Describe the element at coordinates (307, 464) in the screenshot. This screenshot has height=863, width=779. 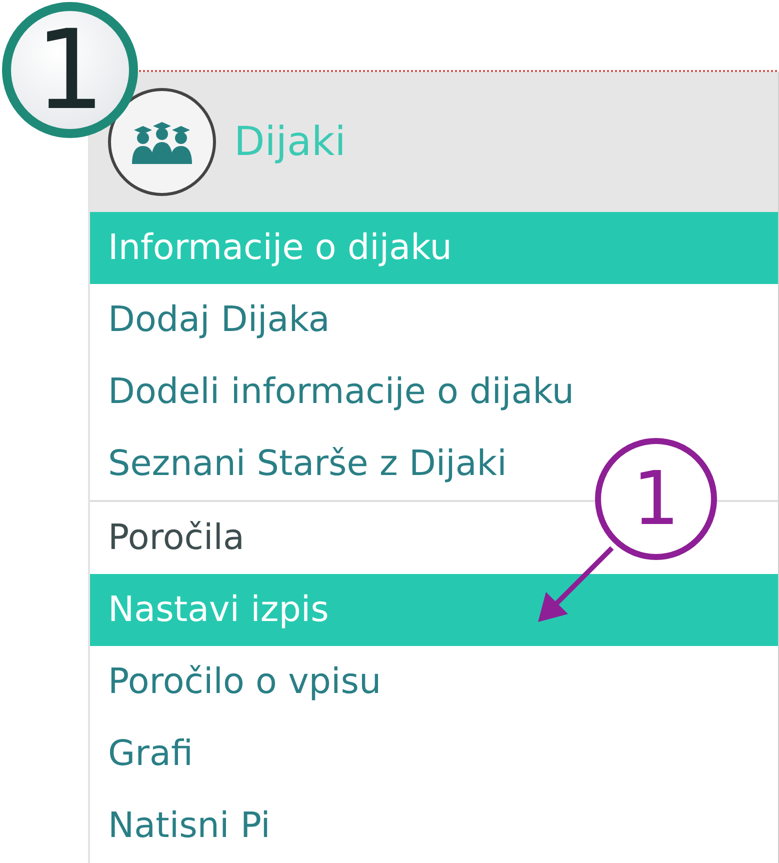
I see `menu-item: Seznani Starše z Dijaki` at that location.